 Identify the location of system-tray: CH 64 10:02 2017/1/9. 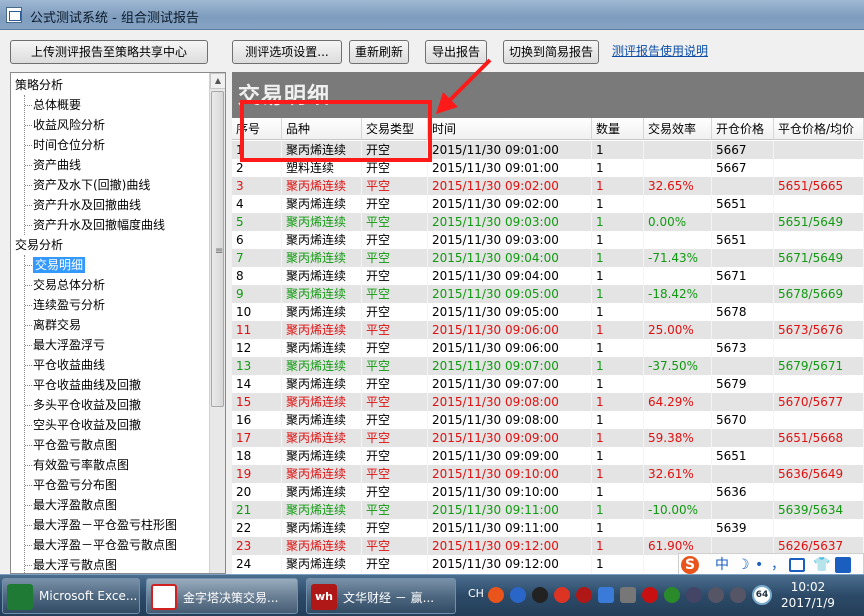
(665, 595).